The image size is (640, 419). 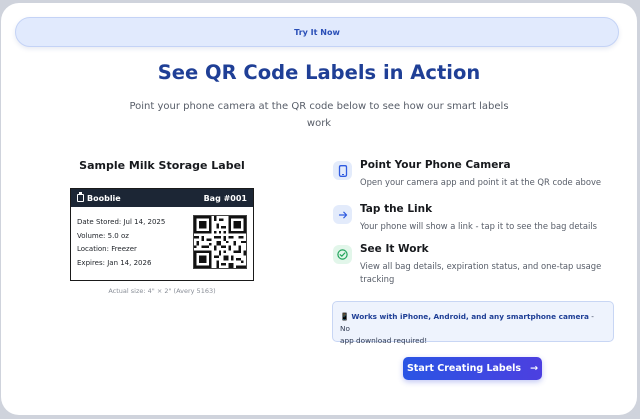 What do you see at coordinates (162, 165) in the screenshot?
I see `sample-label-heading: Sample Milk Storage Label` at bounding box center [162, 165].